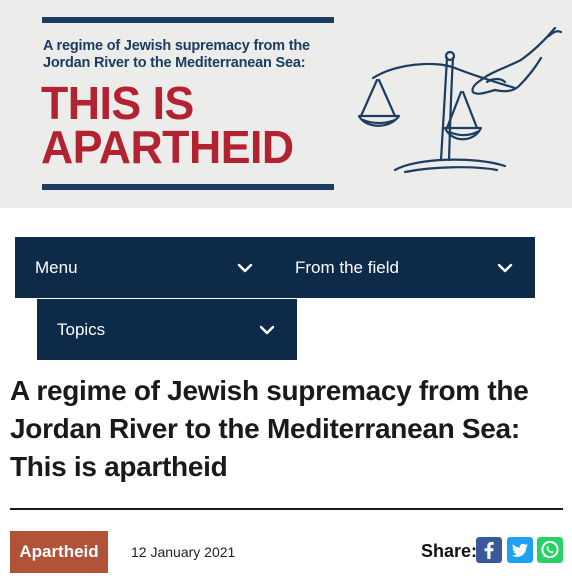 Image resolution: width=572 pixels, height=580 pixels. Describe the element at coordinates (520, 550) in the screenshot. I see `twitter-icon` at that location.